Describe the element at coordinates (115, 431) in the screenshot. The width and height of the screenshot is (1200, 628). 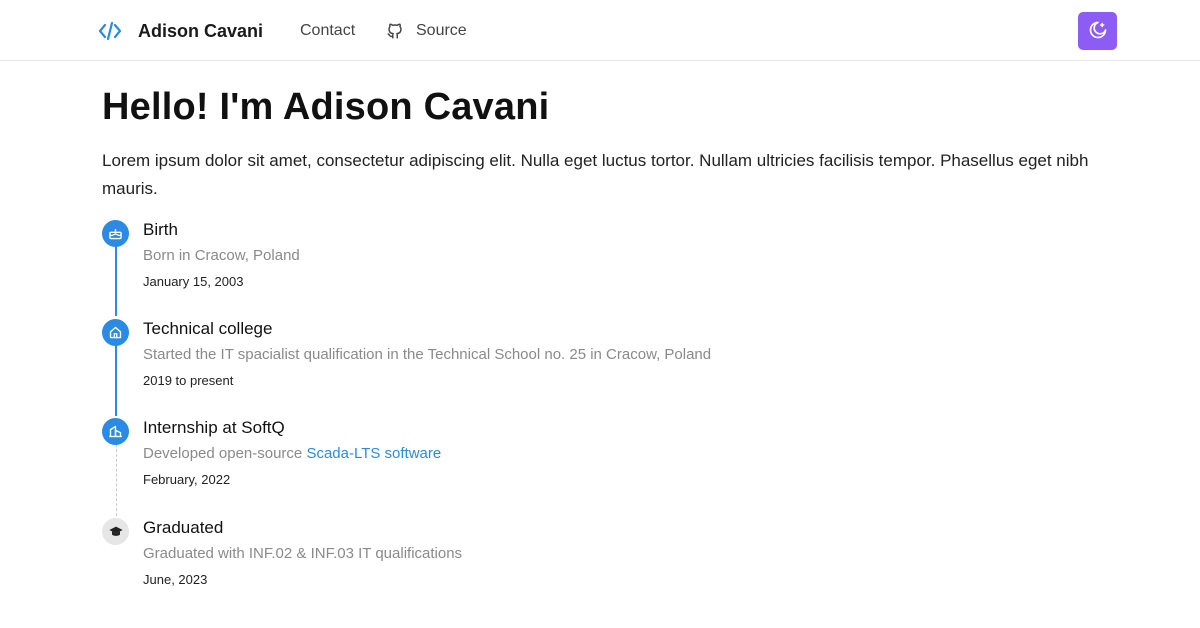
I see `building-icon` at that location.